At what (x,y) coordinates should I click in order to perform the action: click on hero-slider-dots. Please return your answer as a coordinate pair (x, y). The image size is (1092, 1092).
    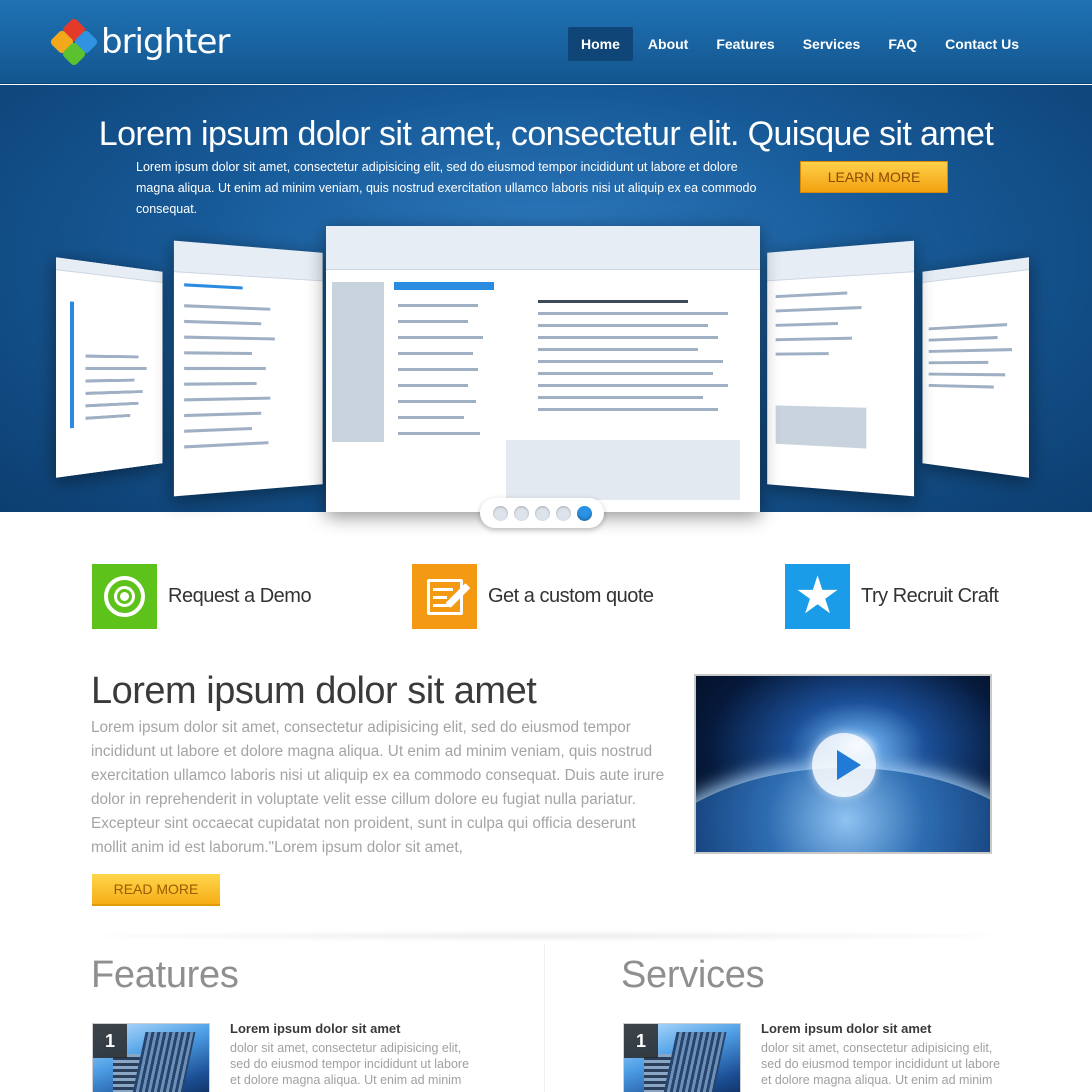
    Looking at the image, I should click on (542, 513).